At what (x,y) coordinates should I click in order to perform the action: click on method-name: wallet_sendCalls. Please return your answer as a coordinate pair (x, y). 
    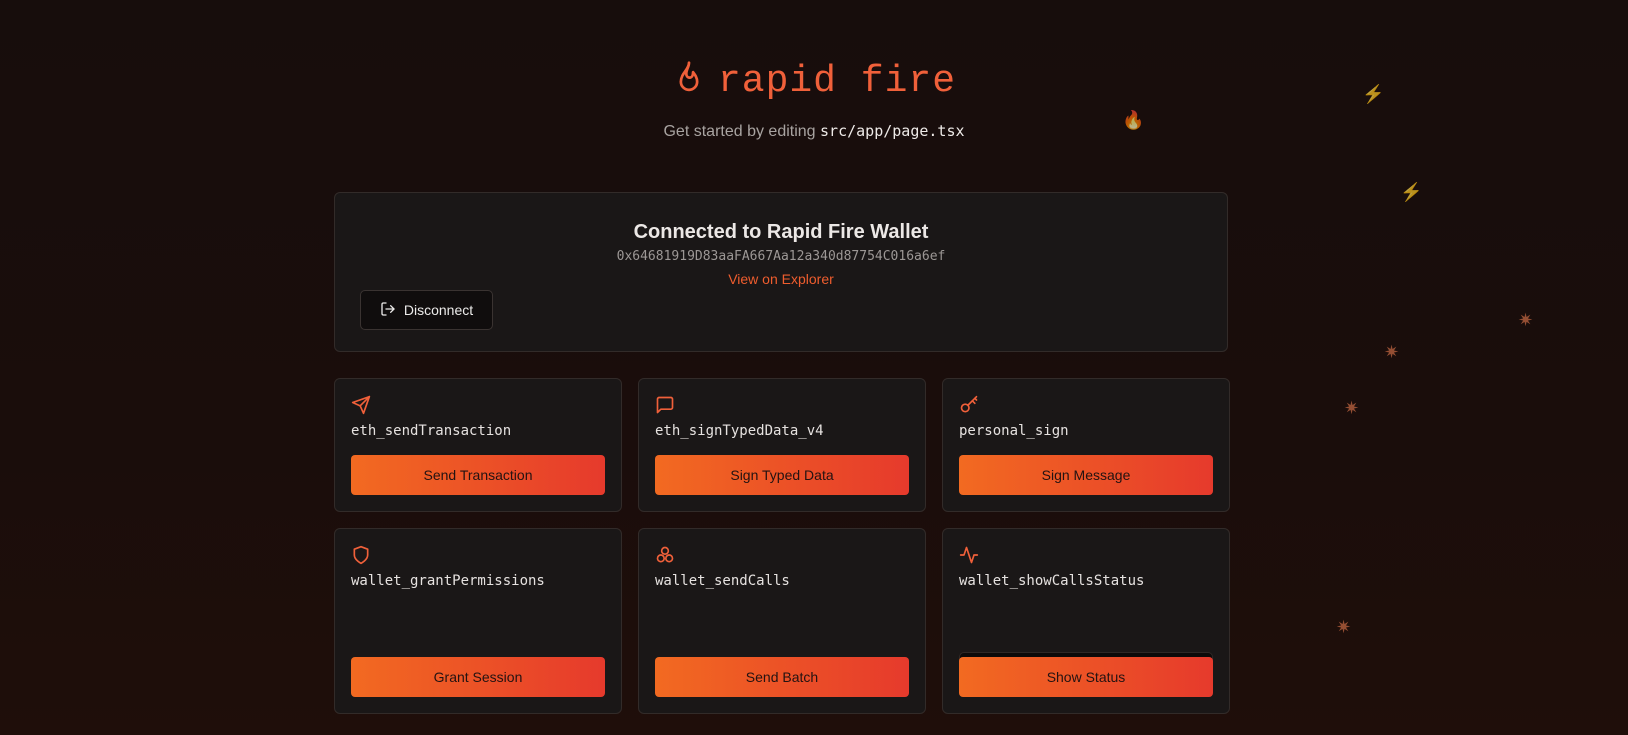
    Looking at the image, I should click on (722, 581).